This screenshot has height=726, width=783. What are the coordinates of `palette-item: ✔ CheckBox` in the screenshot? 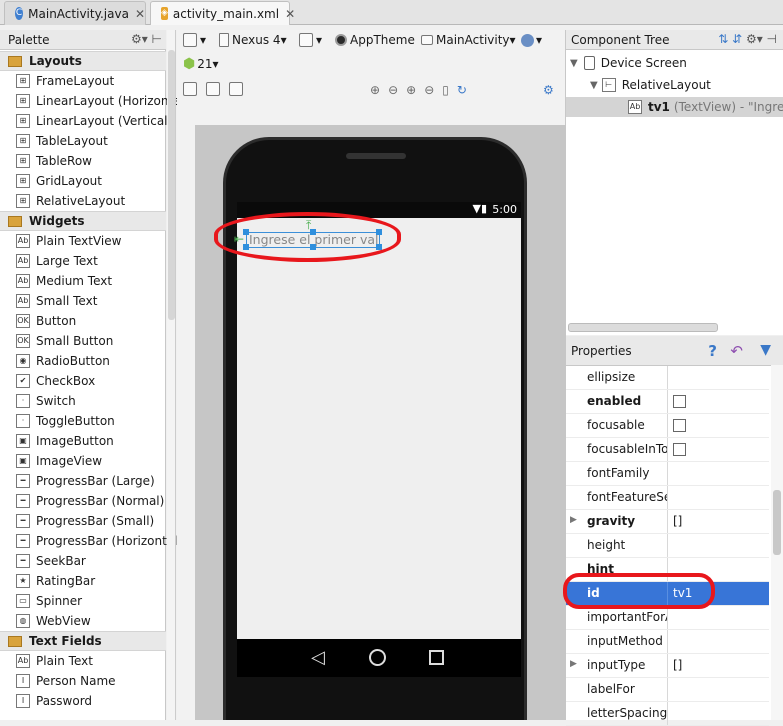 It's located at (83, 381).